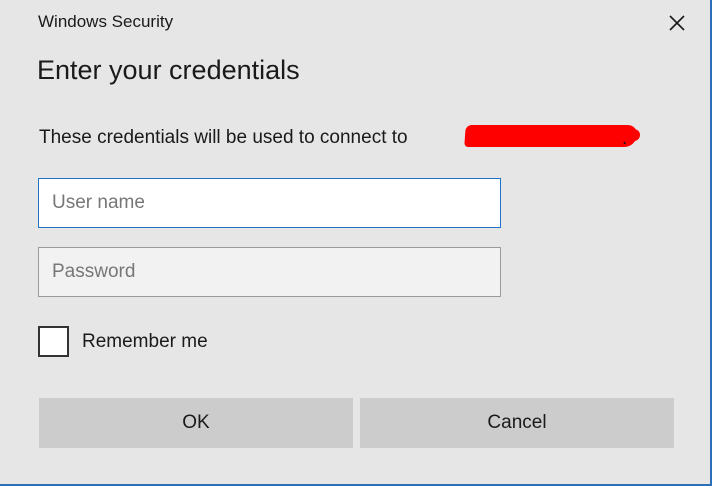 Image resolution: width=714 pixels, height=487 pixels. What do you see at coordinates (269, 272) in the screenshot?
I see `password-input` at bounding box center [269, 272].